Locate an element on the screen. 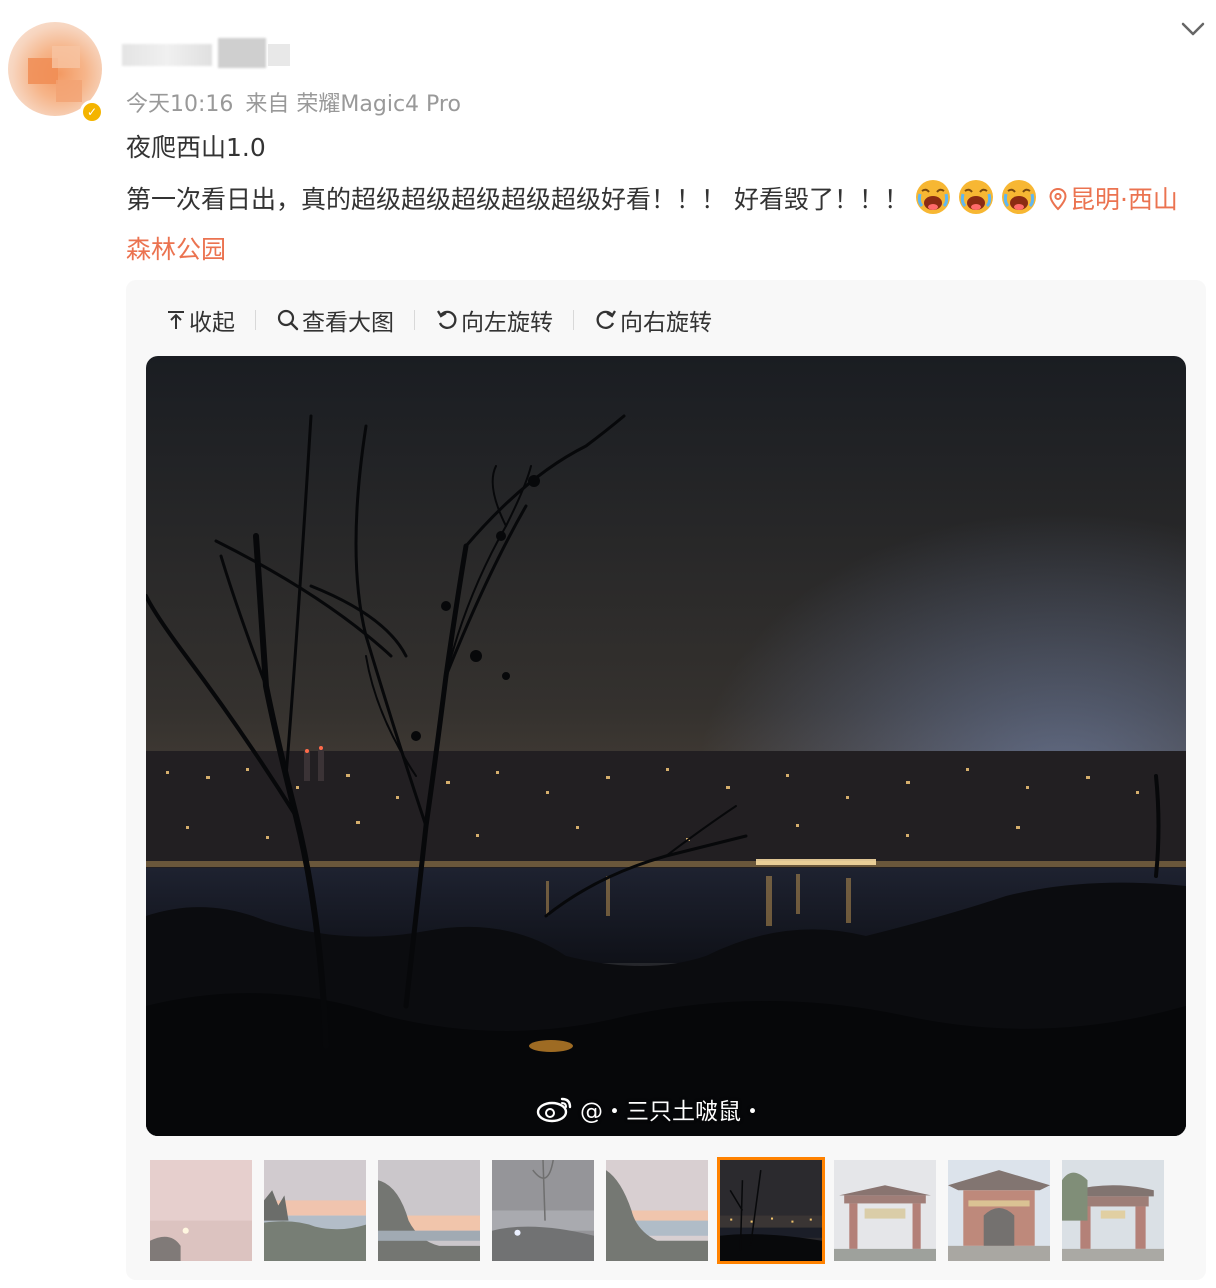 The image size is (1216, 1288). post-body-text: 第一次看日出，真的超级超级超级超级超级好看！！！ 好看毁了！！！ is located at coordinates (517, 199).